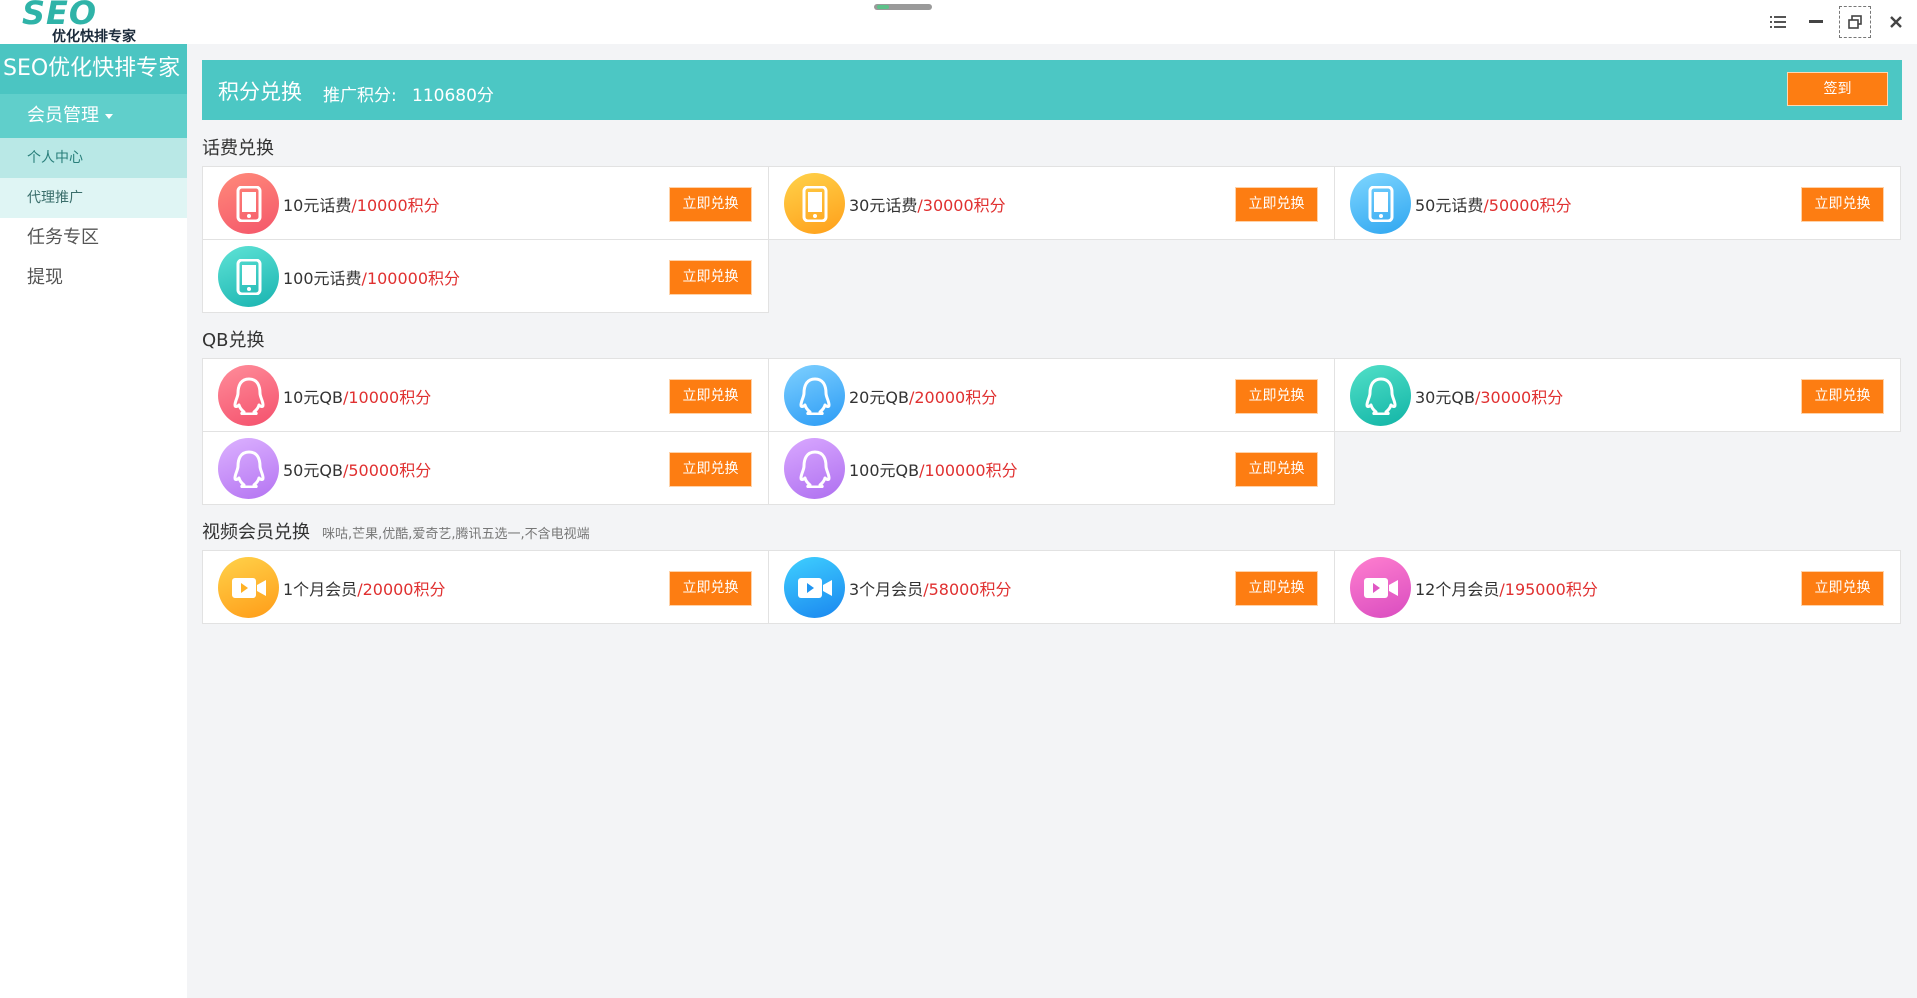 This screenshot has width=1917, height=998. I want to click on reward-name: 50元QB, so click(313, 470).